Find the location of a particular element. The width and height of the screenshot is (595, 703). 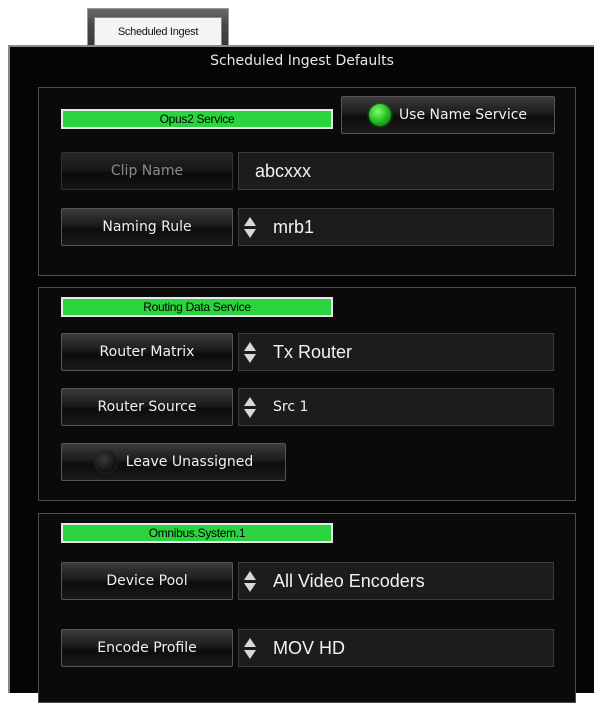

led-off-icon is located at coordinates (105, 462).